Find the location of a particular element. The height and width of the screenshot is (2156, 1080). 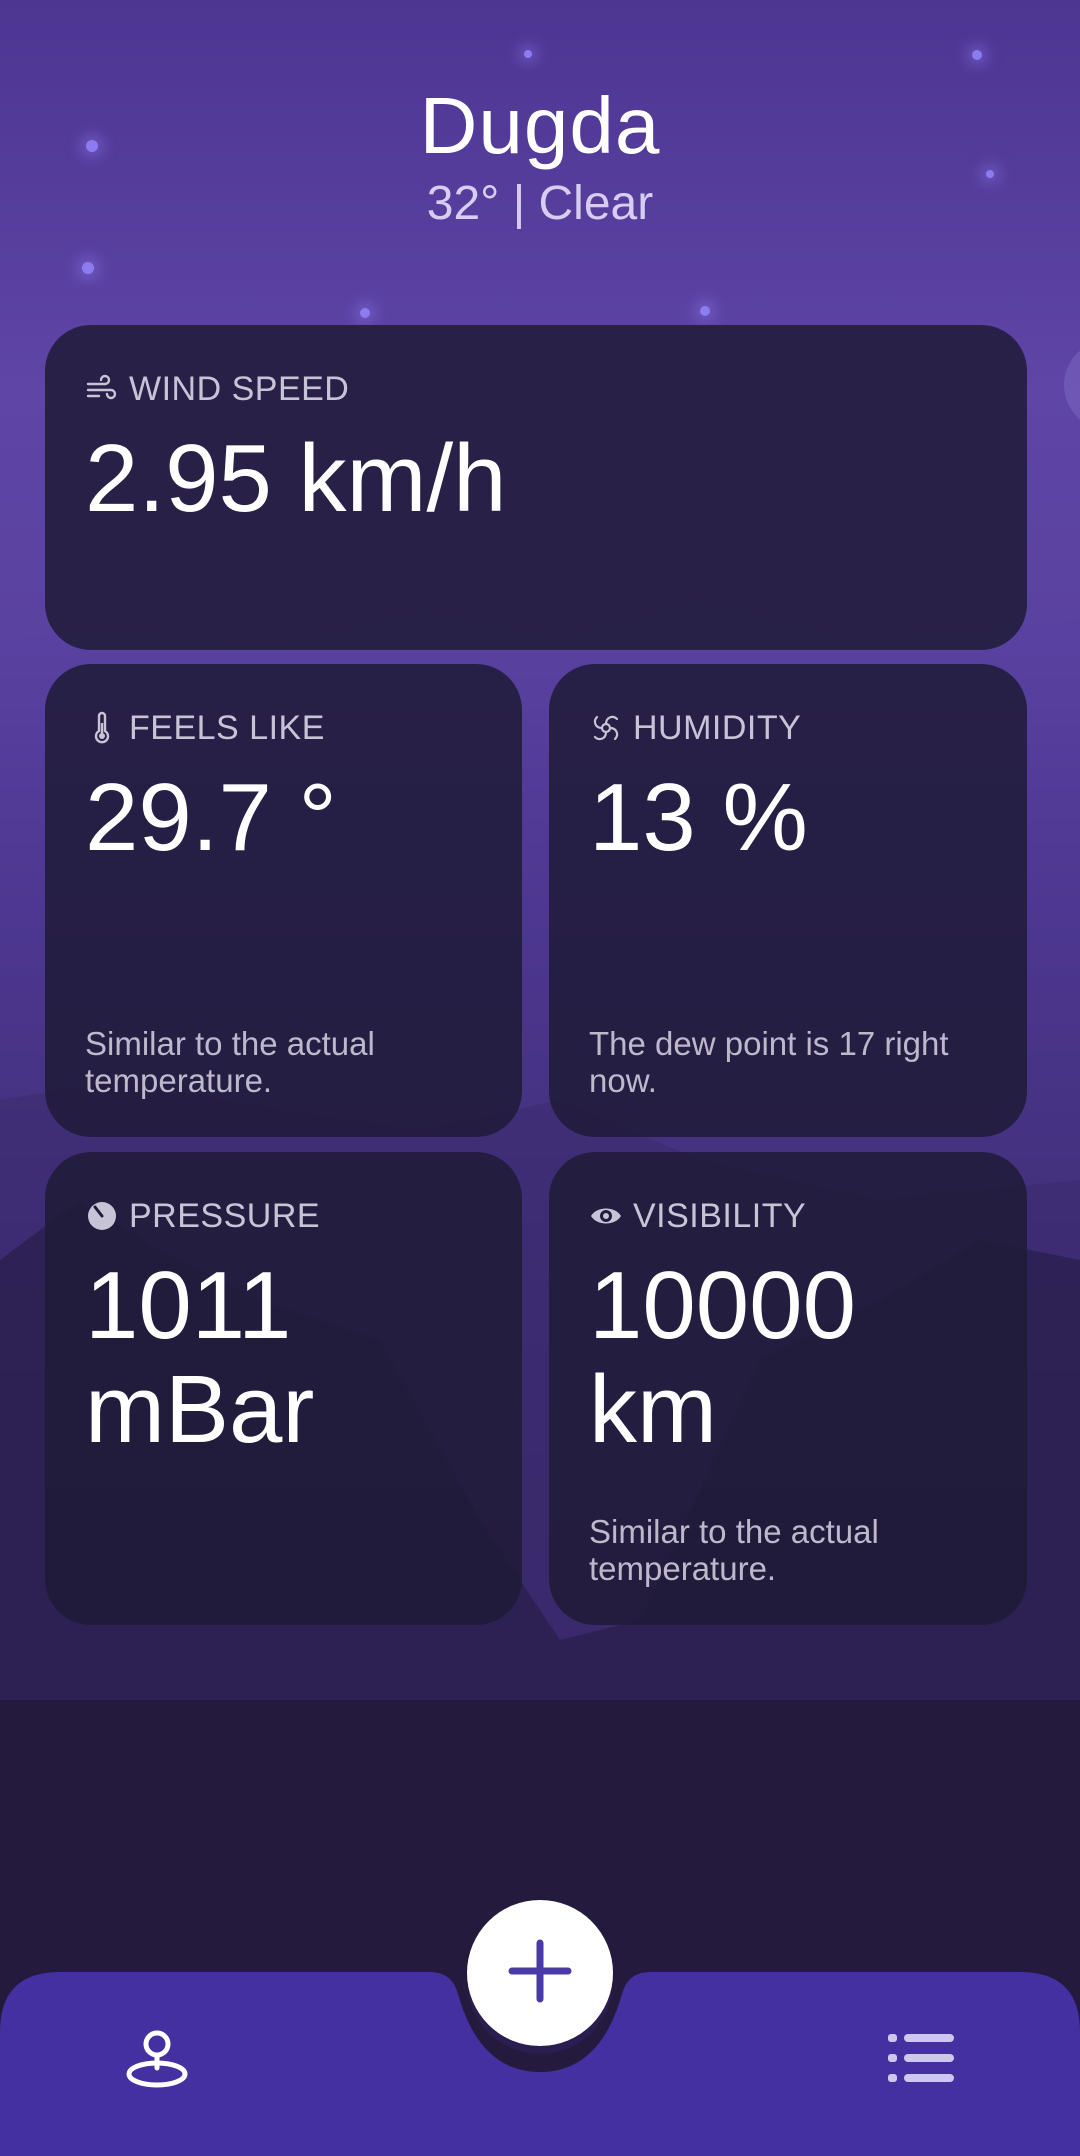

visibility-note: Similar to the actual temperature. is located at coordinates (734, 1550).